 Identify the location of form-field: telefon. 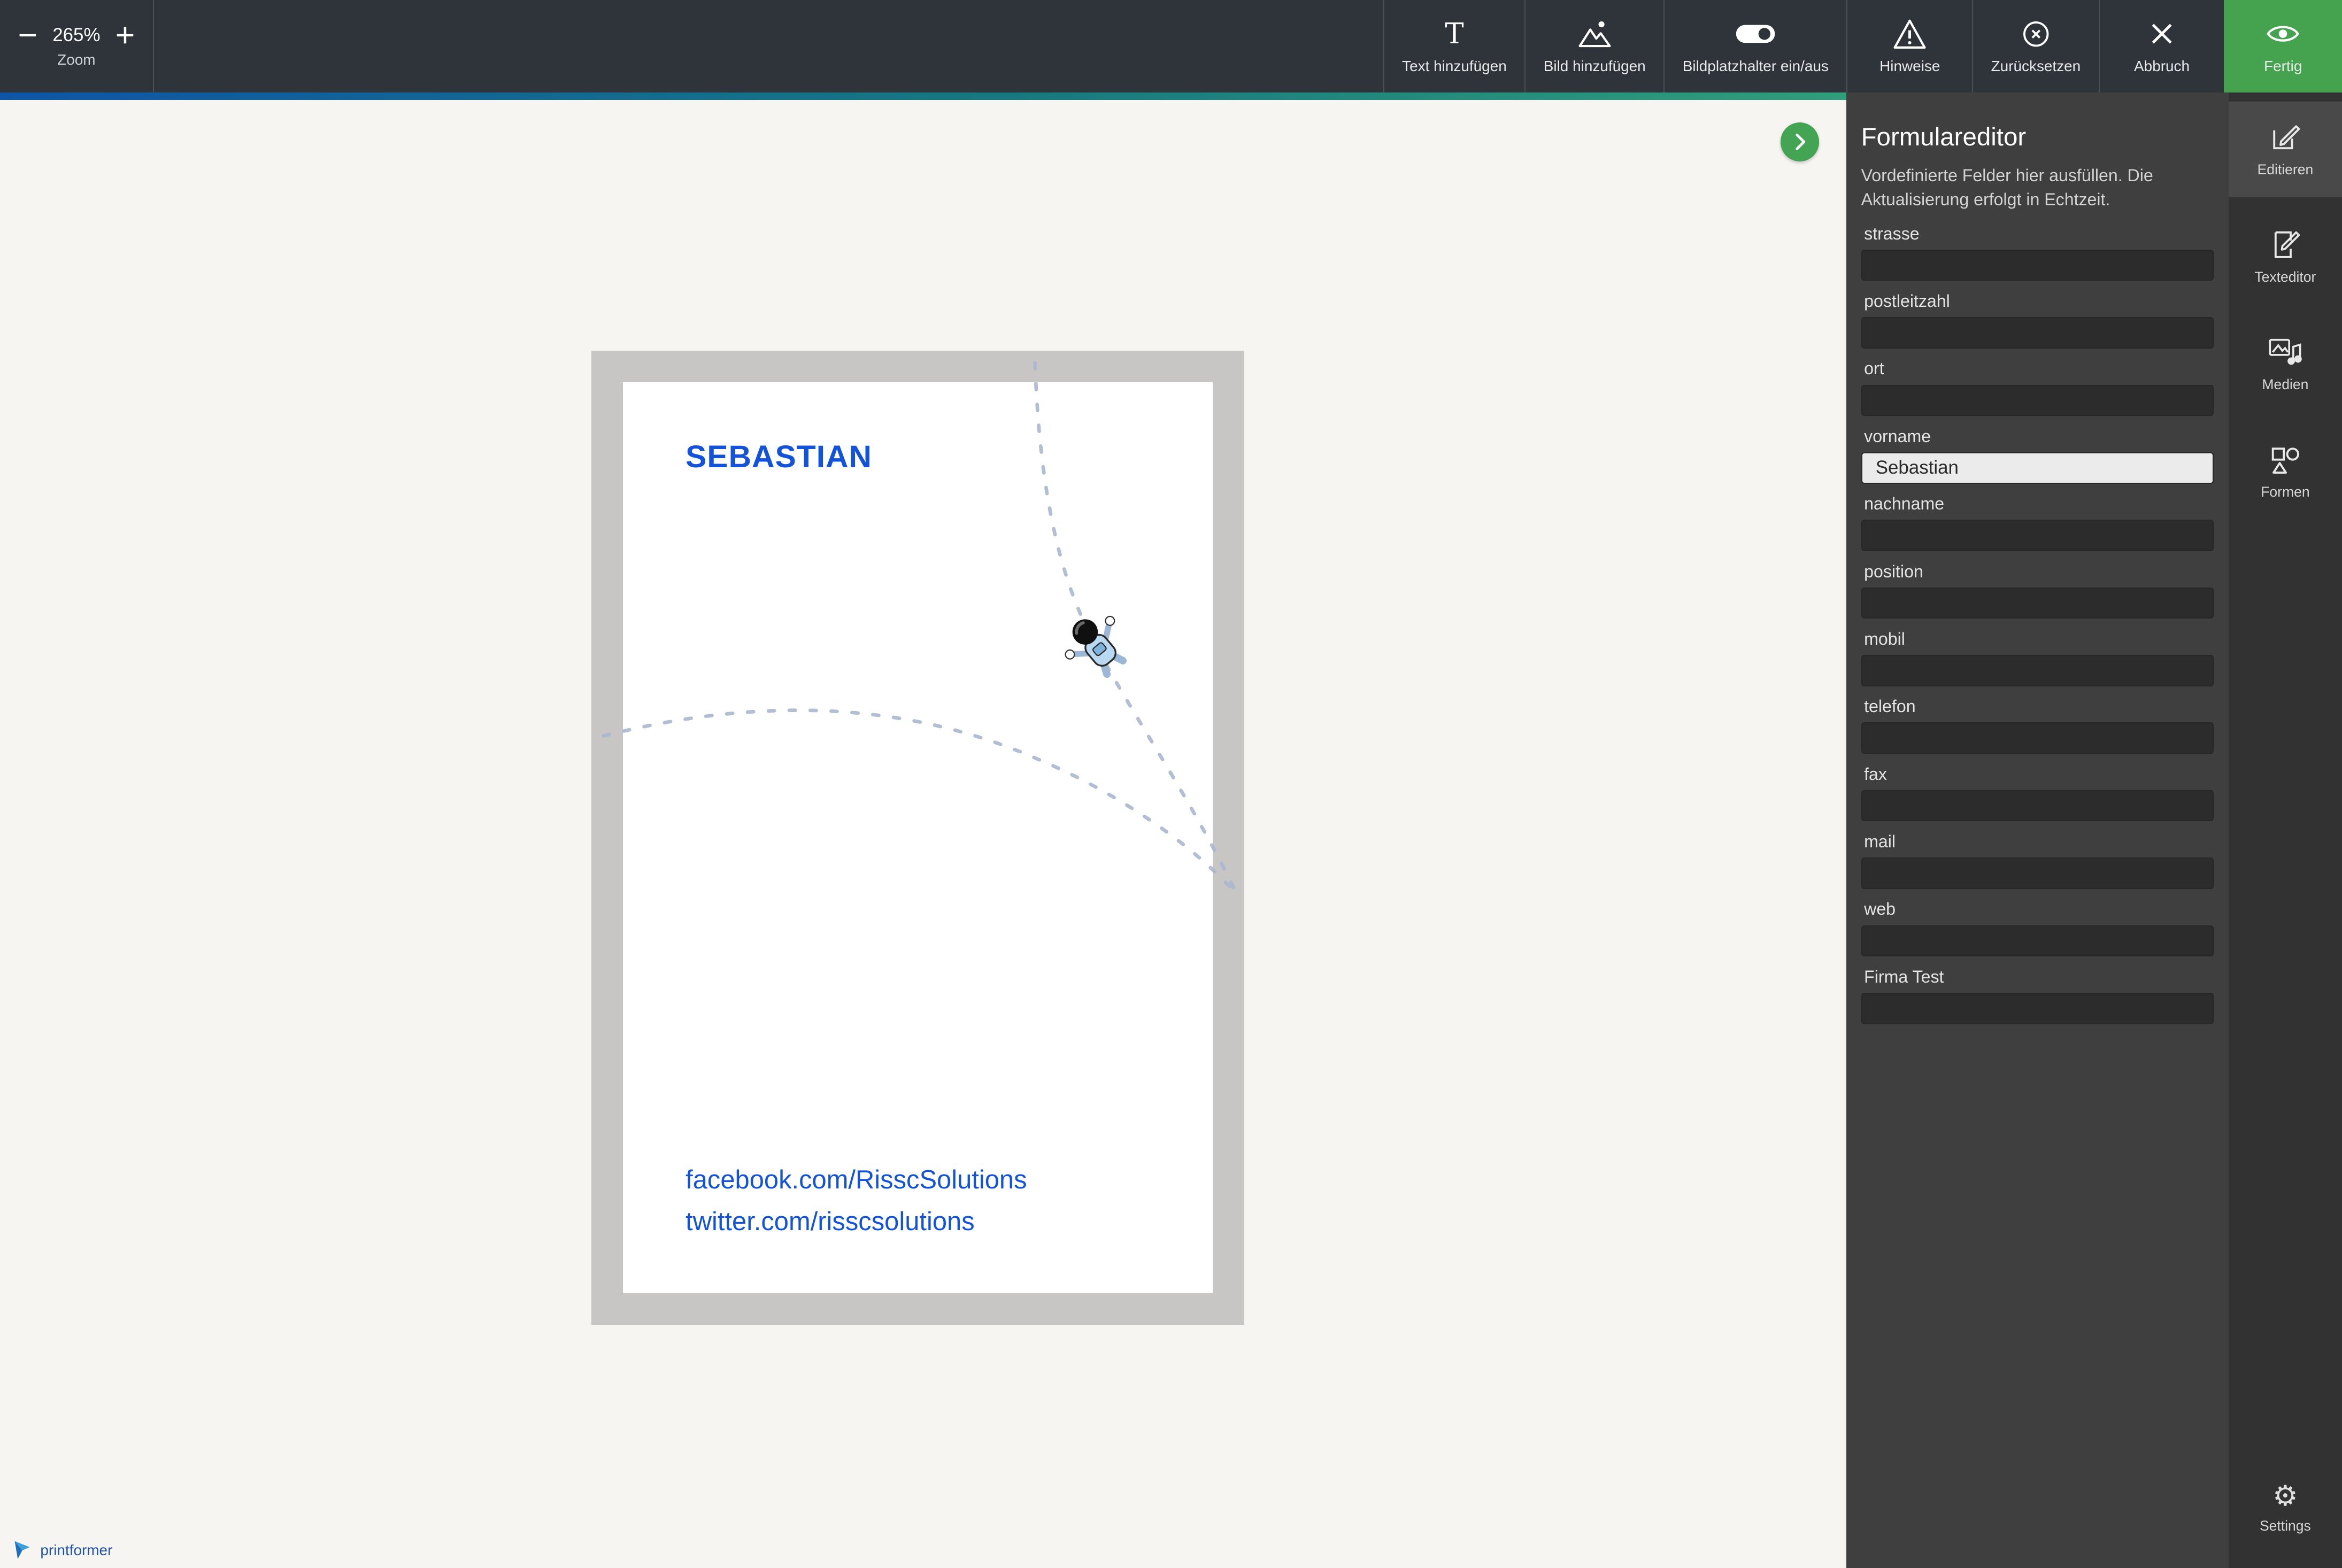
(2038, 725).